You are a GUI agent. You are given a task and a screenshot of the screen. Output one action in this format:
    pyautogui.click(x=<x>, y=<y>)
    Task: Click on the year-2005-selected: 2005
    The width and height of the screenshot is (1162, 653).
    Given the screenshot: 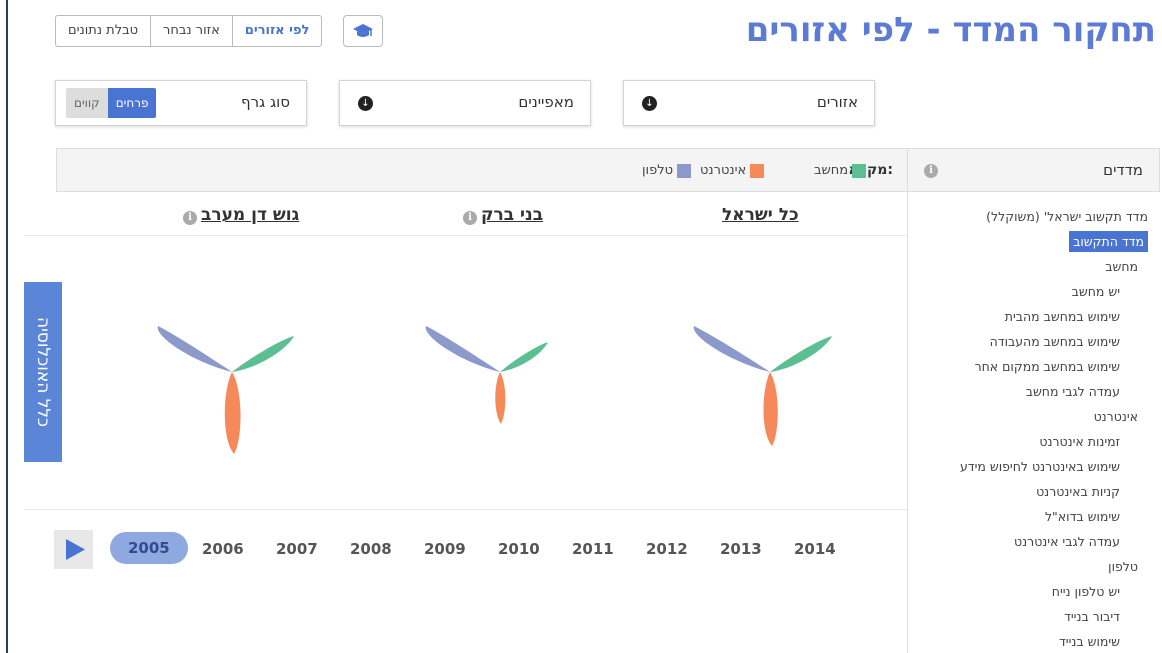 What is the action you would take?
    pyautogui.click(x=149, y=548)
    